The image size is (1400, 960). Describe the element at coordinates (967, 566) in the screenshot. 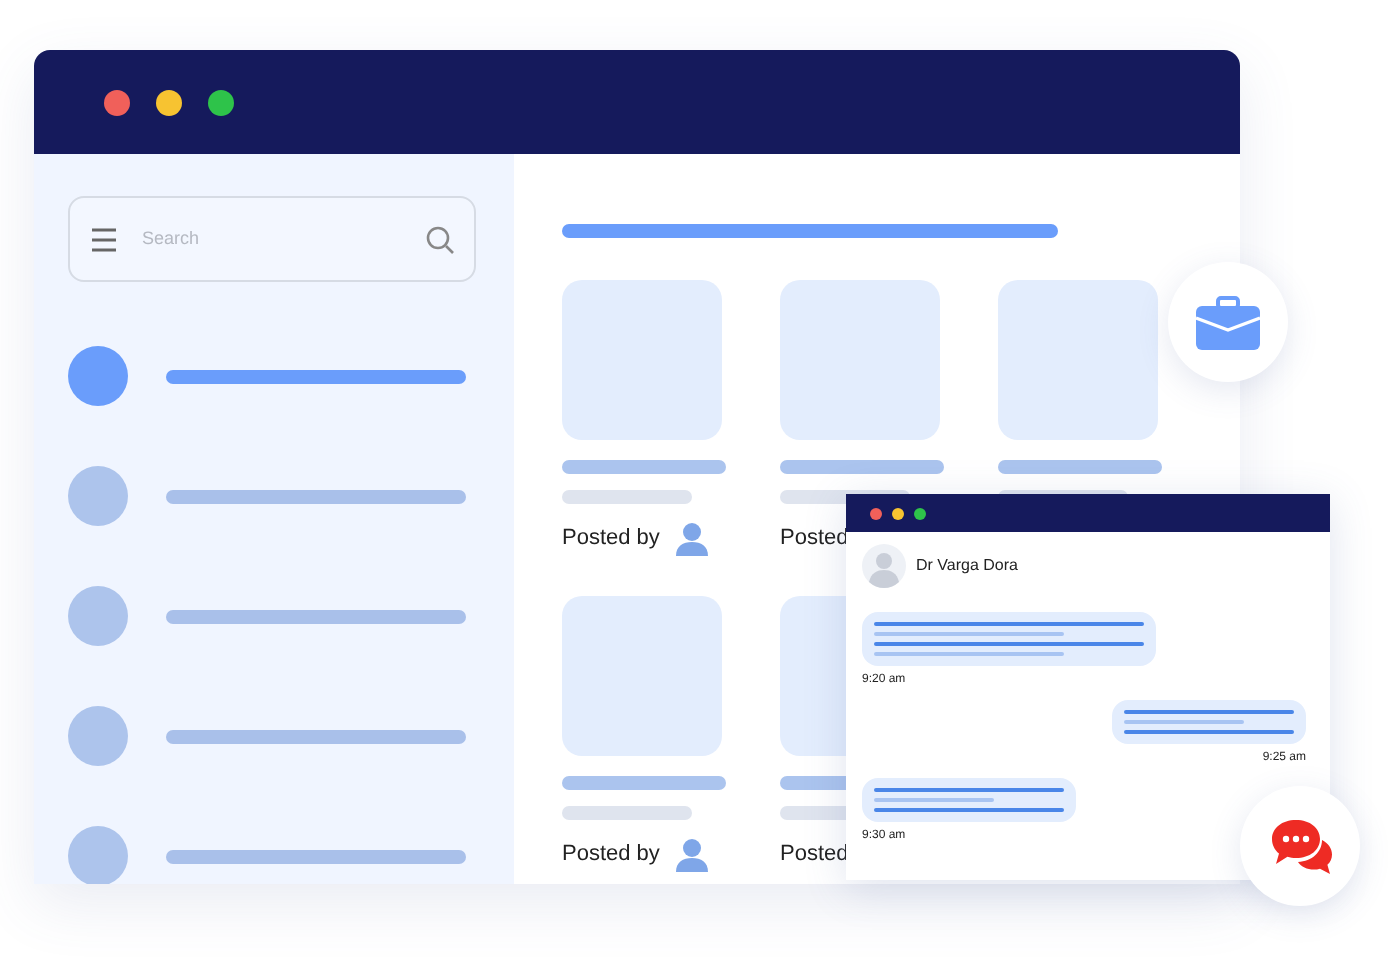

I see `contact-name: Dr Varga Dora` at that location.